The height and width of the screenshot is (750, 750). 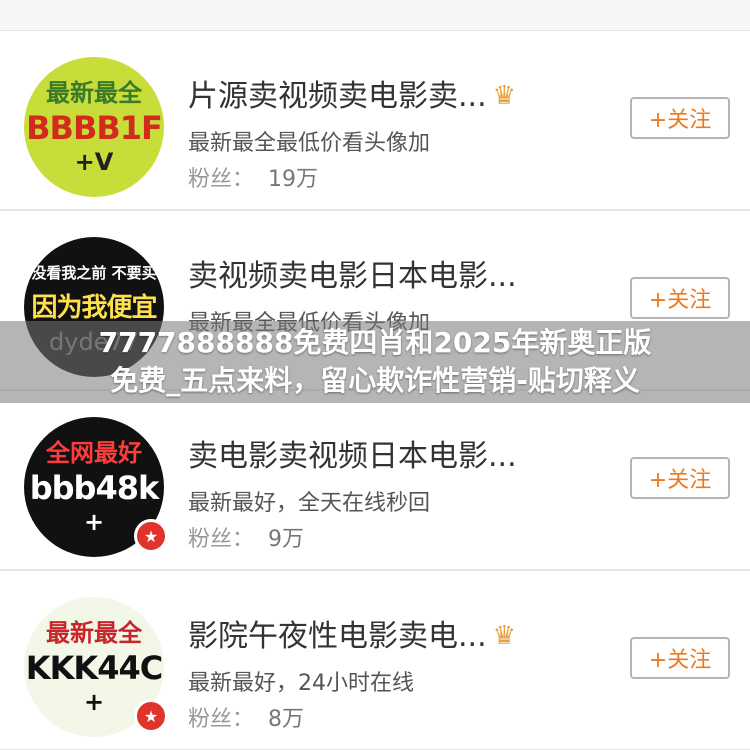 I want to click on account-name-row: 片源卖视频卖电影卖... ♛, so click(x=352, y=93).